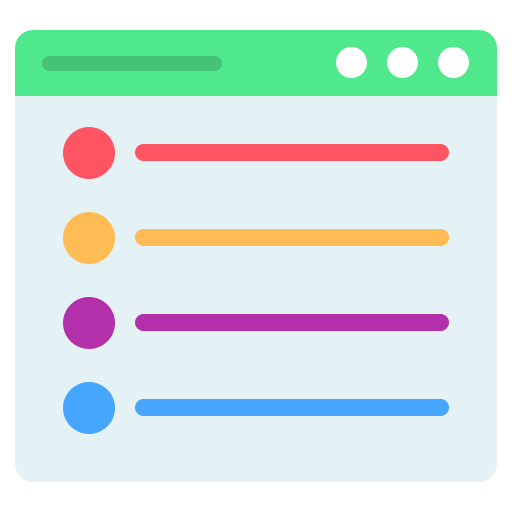 The width and height of the screenshot is (512, 512). What do you see at coordinates (351, 62) in the screenshot?
I see `window-control-1-icon` at bounding box center [351, 62].